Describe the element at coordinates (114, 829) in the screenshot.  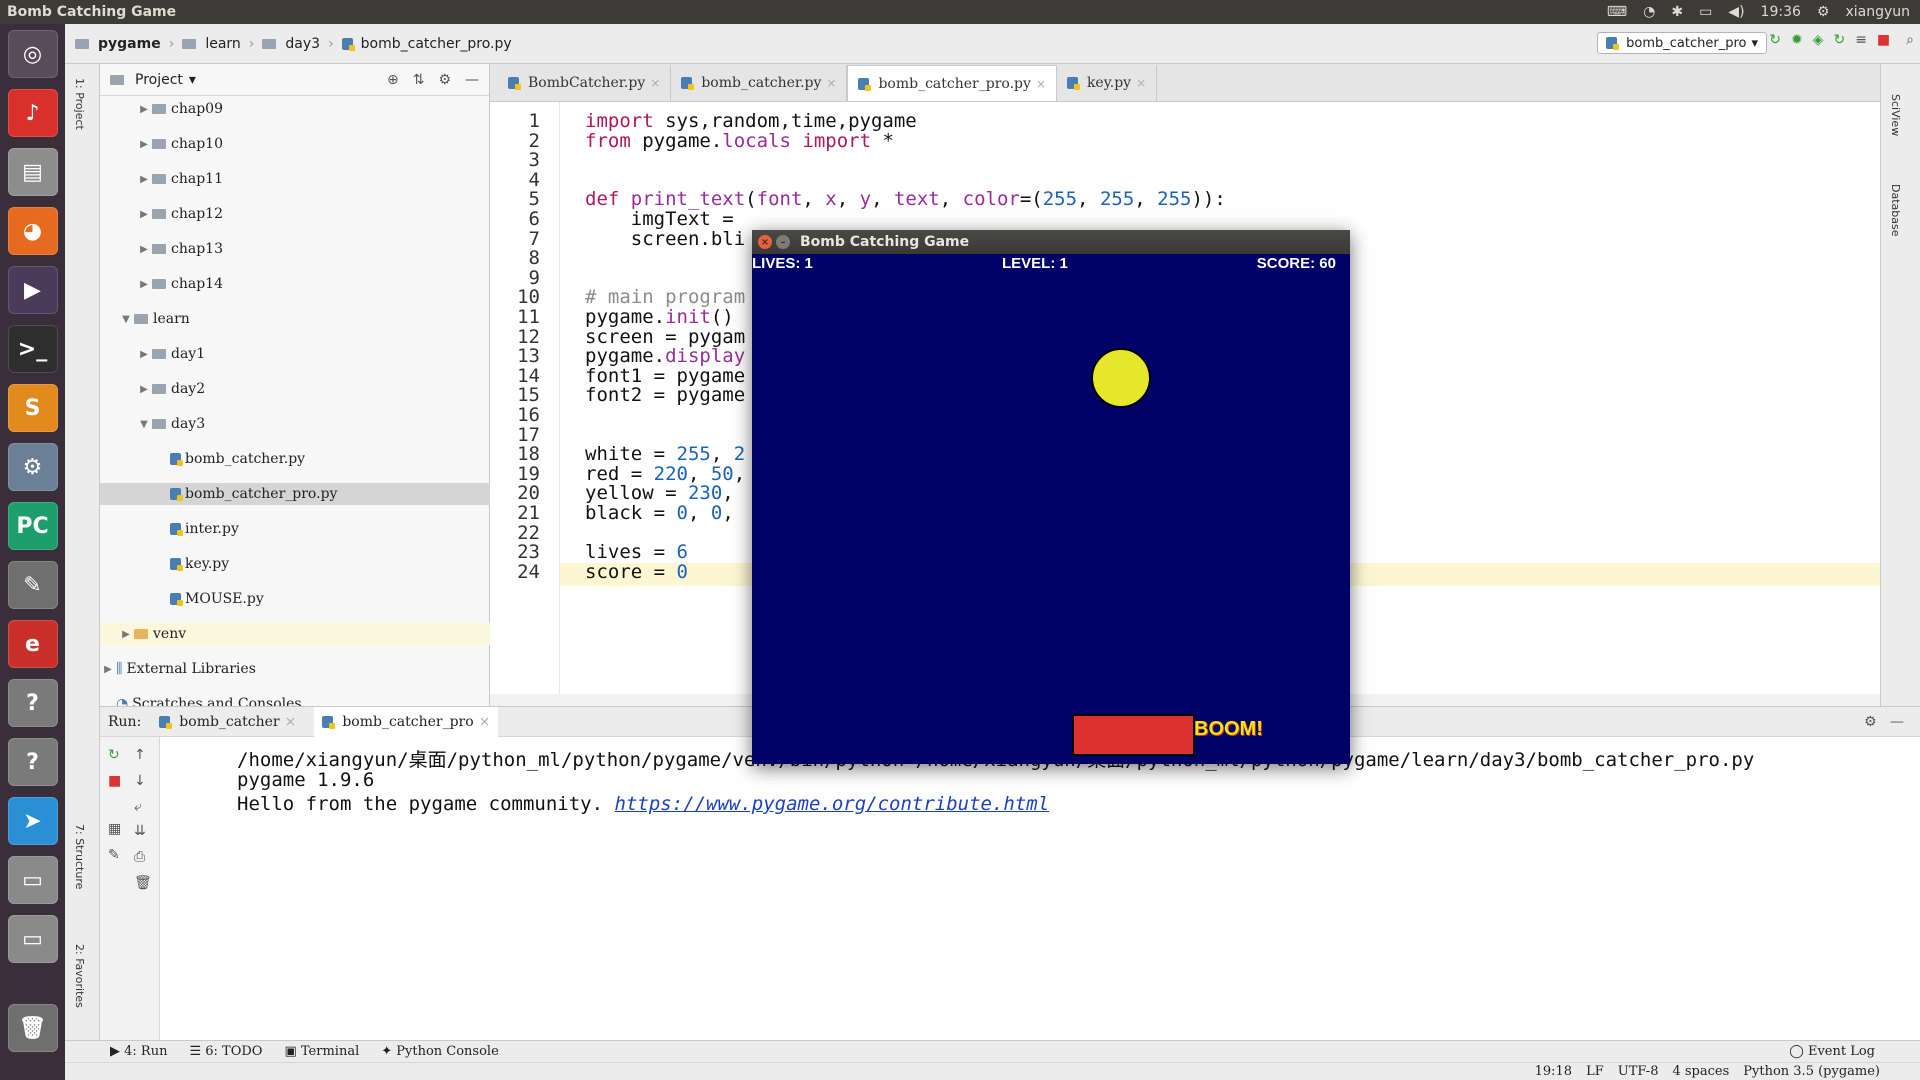
I see `layout-icon: ▦` at that location.